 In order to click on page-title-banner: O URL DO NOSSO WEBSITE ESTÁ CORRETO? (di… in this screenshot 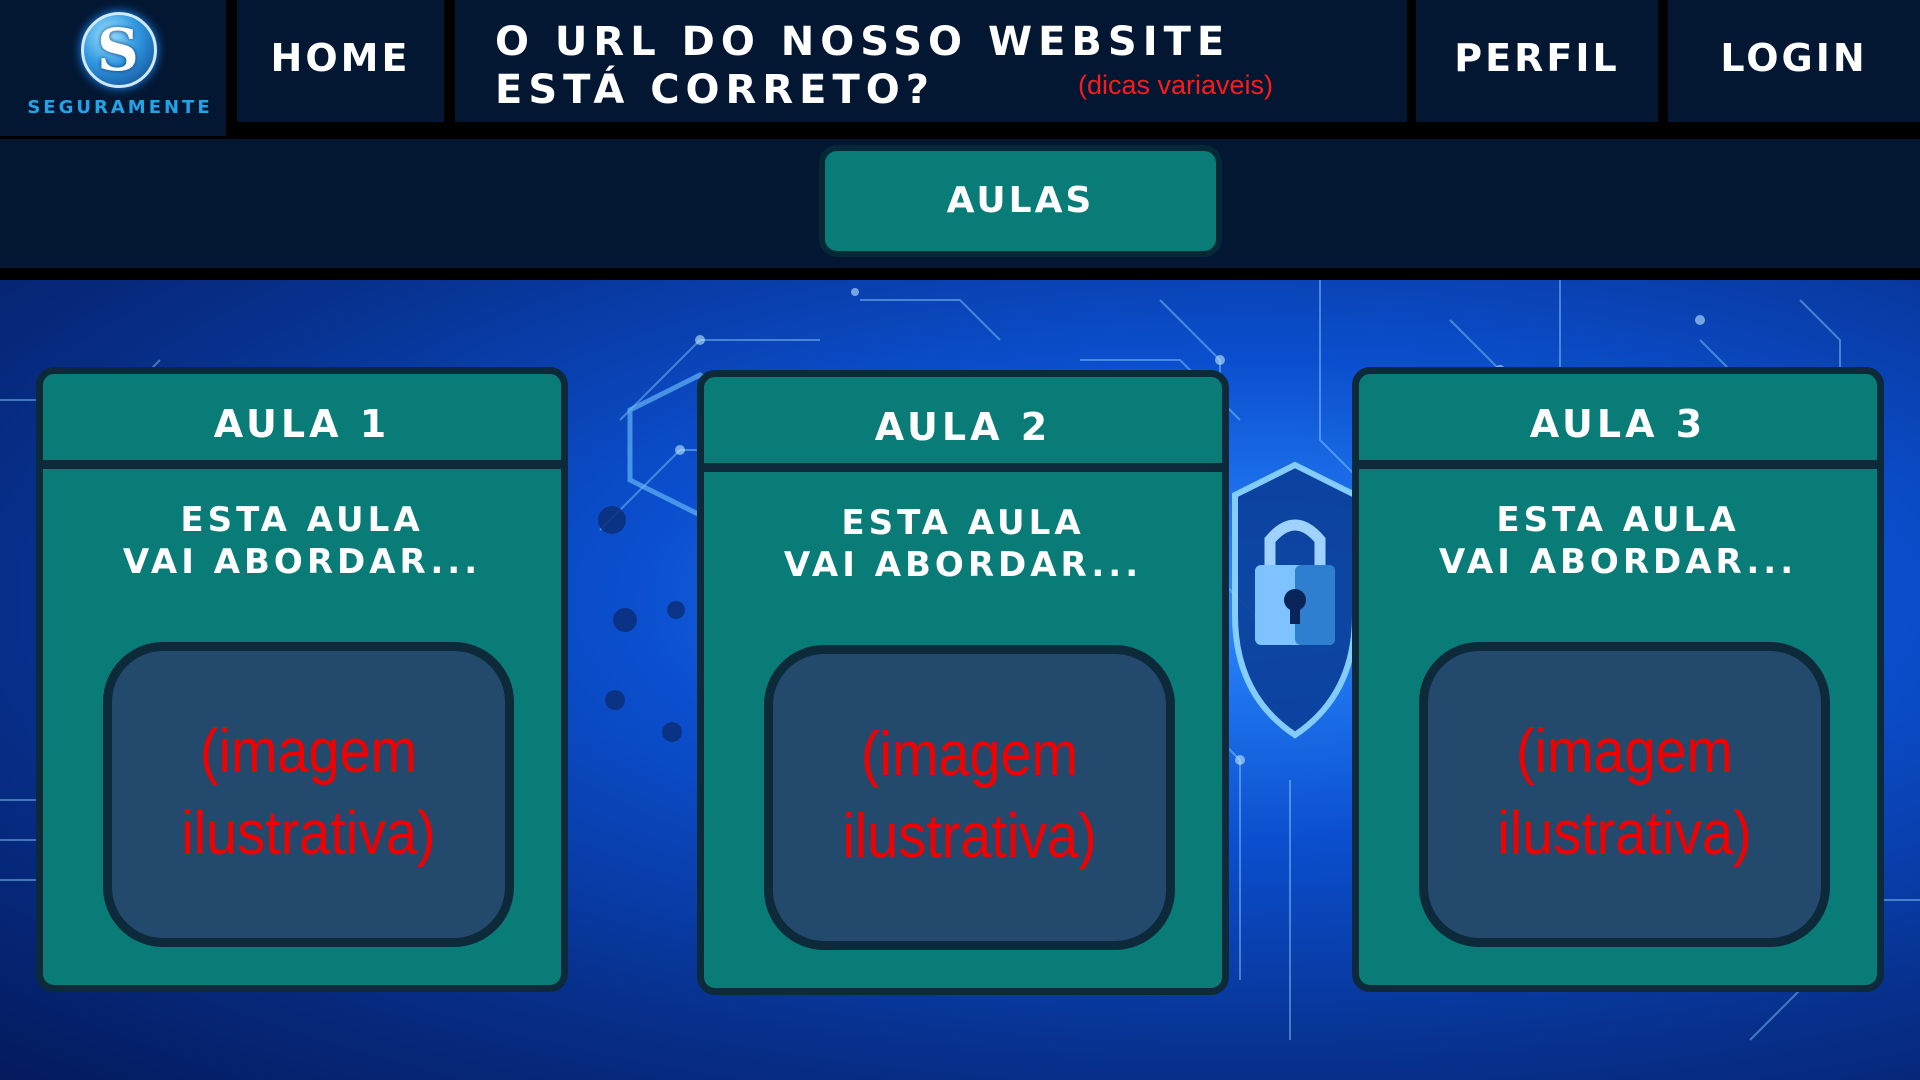, I will do `click(931, 61)`.